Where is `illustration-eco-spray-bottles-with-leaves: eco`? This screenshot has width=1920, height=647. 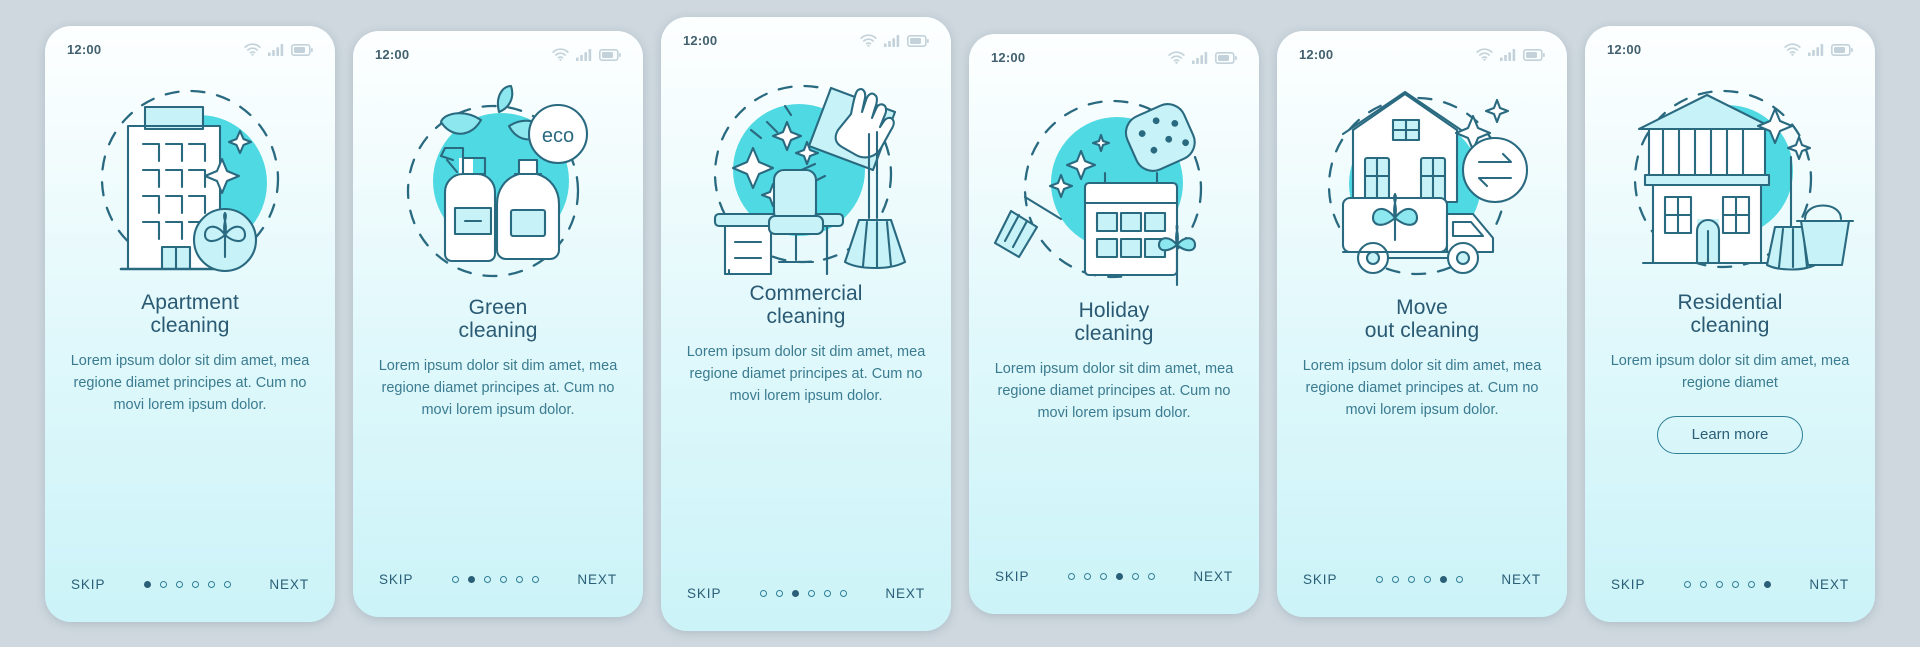
illustration-eco-spray-bottles-with-leaves: eco is located at coordinates (498, 183).